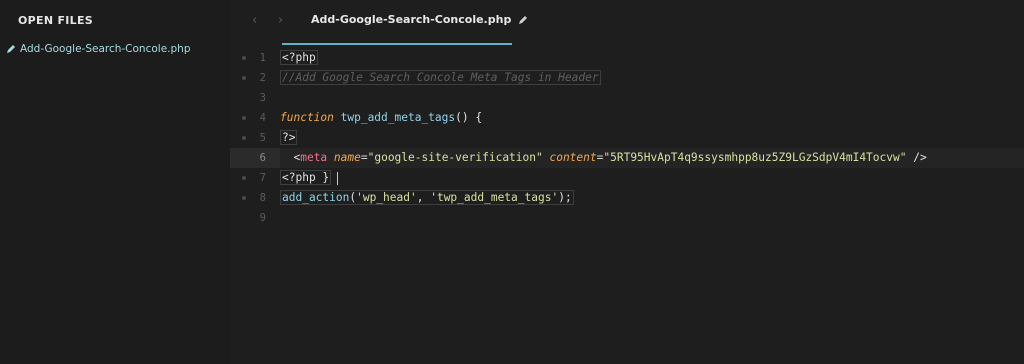 This screenshot has width=1024, height=364. What do you see at coordinates (307, 117) in the screenshot?
I see `code-keyword: function` at bounding box center [307, 117].